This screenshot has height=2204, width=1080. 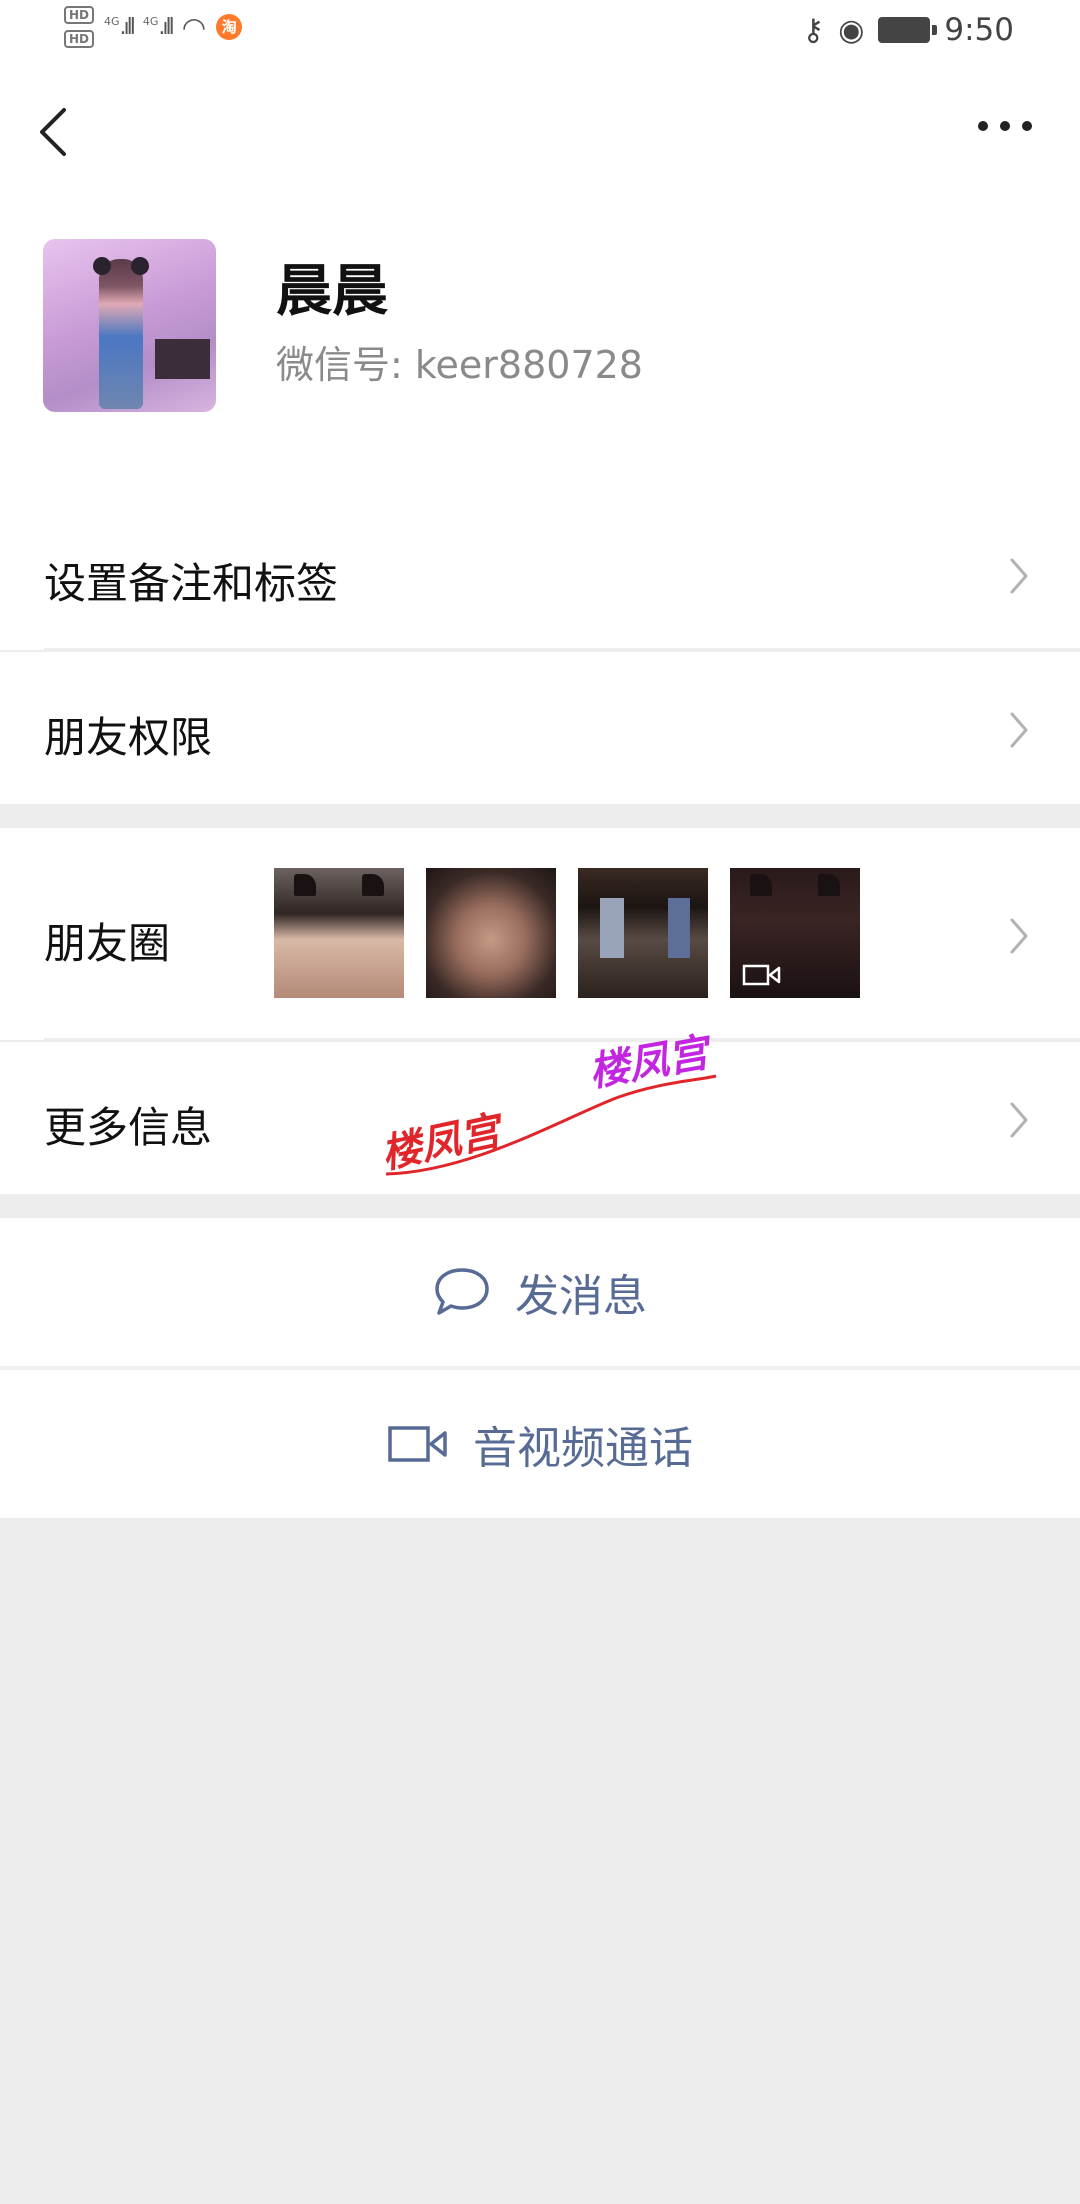 I want to click on friend-permissions-label: 朋友权限, so click(x=128, y=737).